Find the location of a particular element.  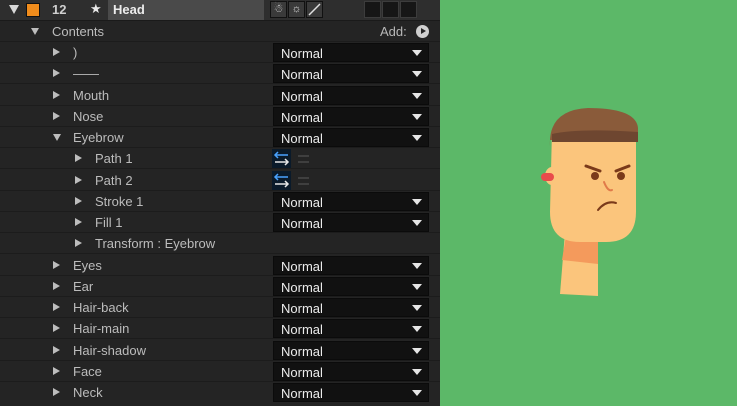

list-item: Stroke 1 Normal is located at coordinates (220, 201).